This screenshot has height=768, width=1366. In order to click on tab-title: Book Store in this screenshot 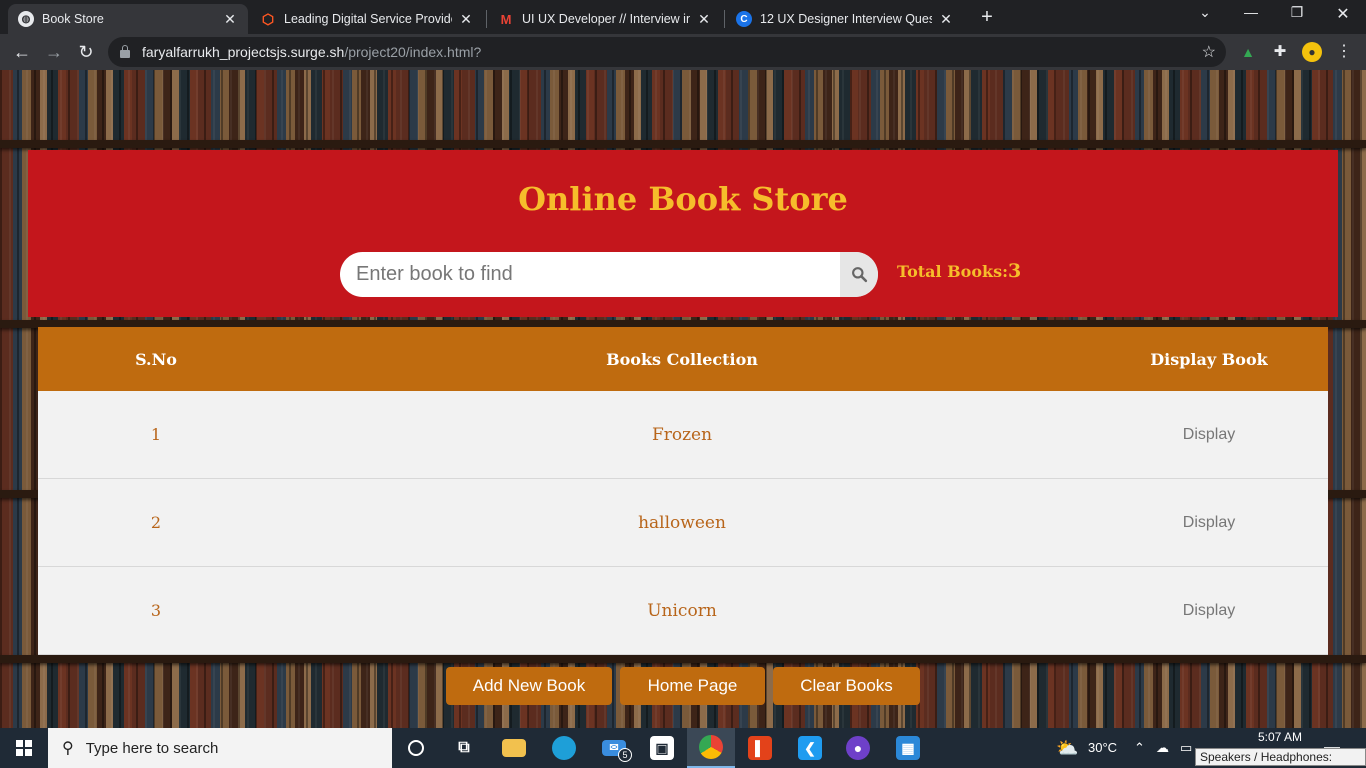, I will do `click(73, 19)`.